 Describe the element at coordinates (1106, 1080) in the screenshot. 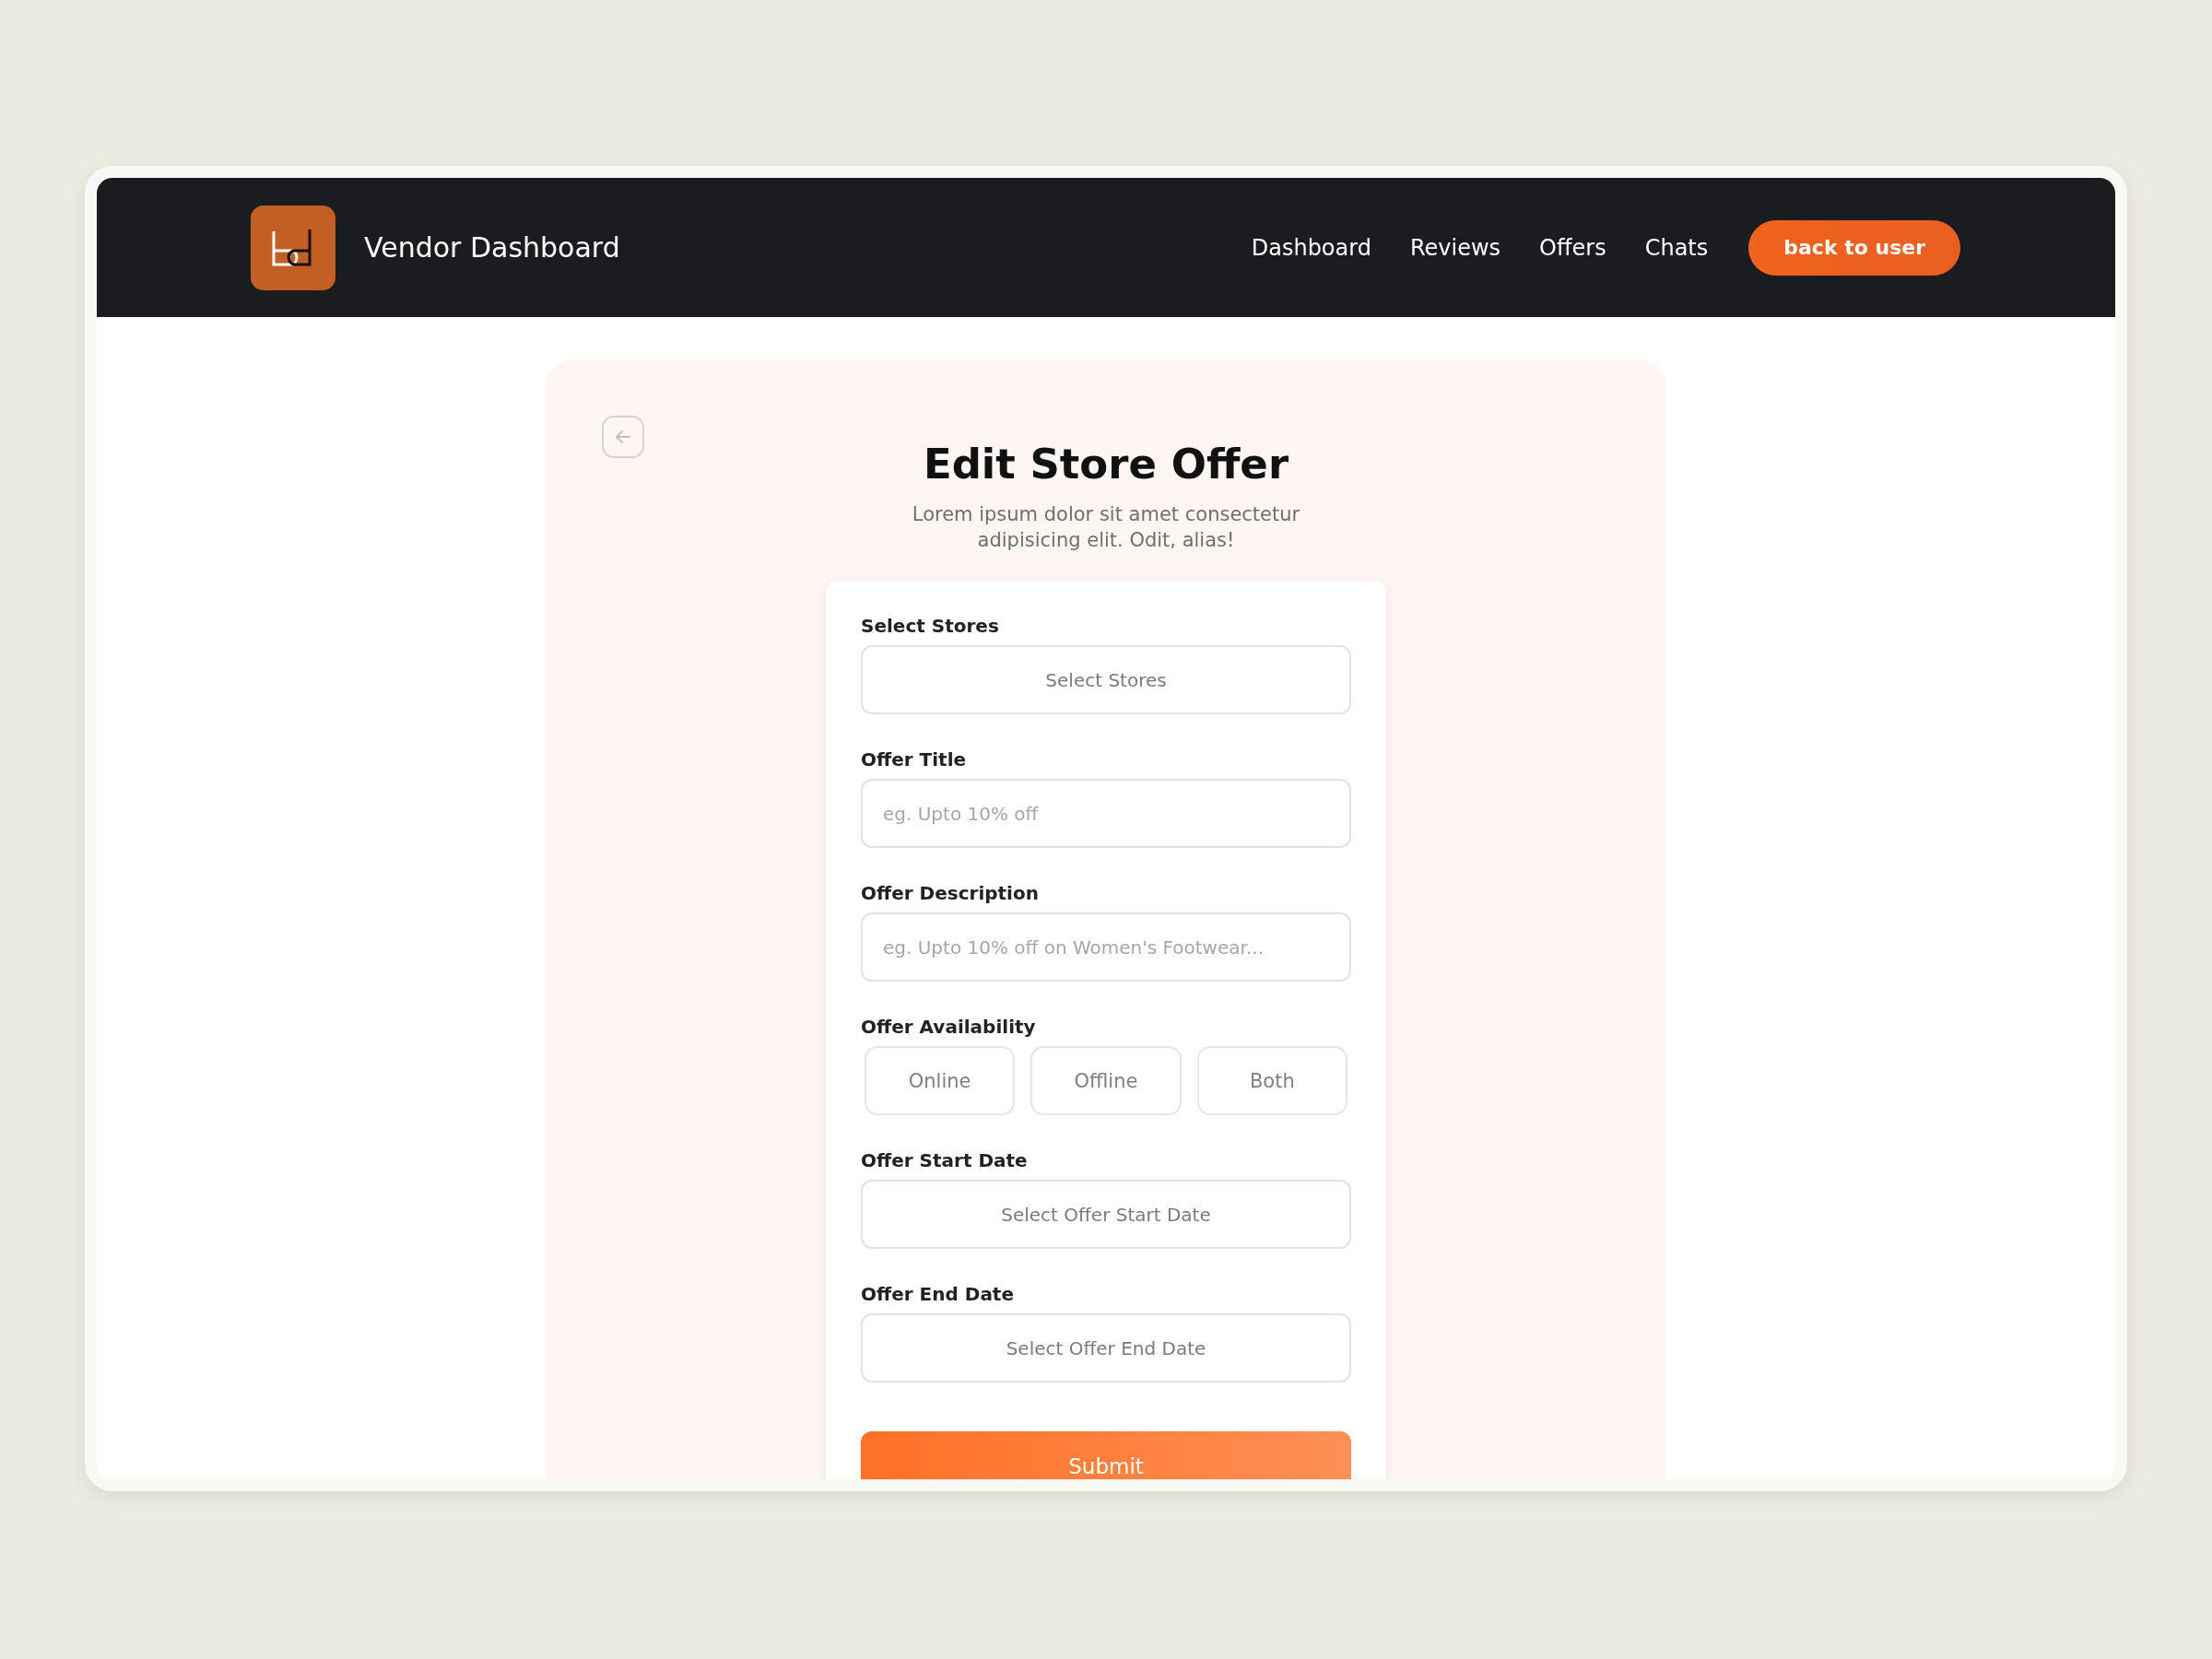

I see `option-button: Offline` at that location.